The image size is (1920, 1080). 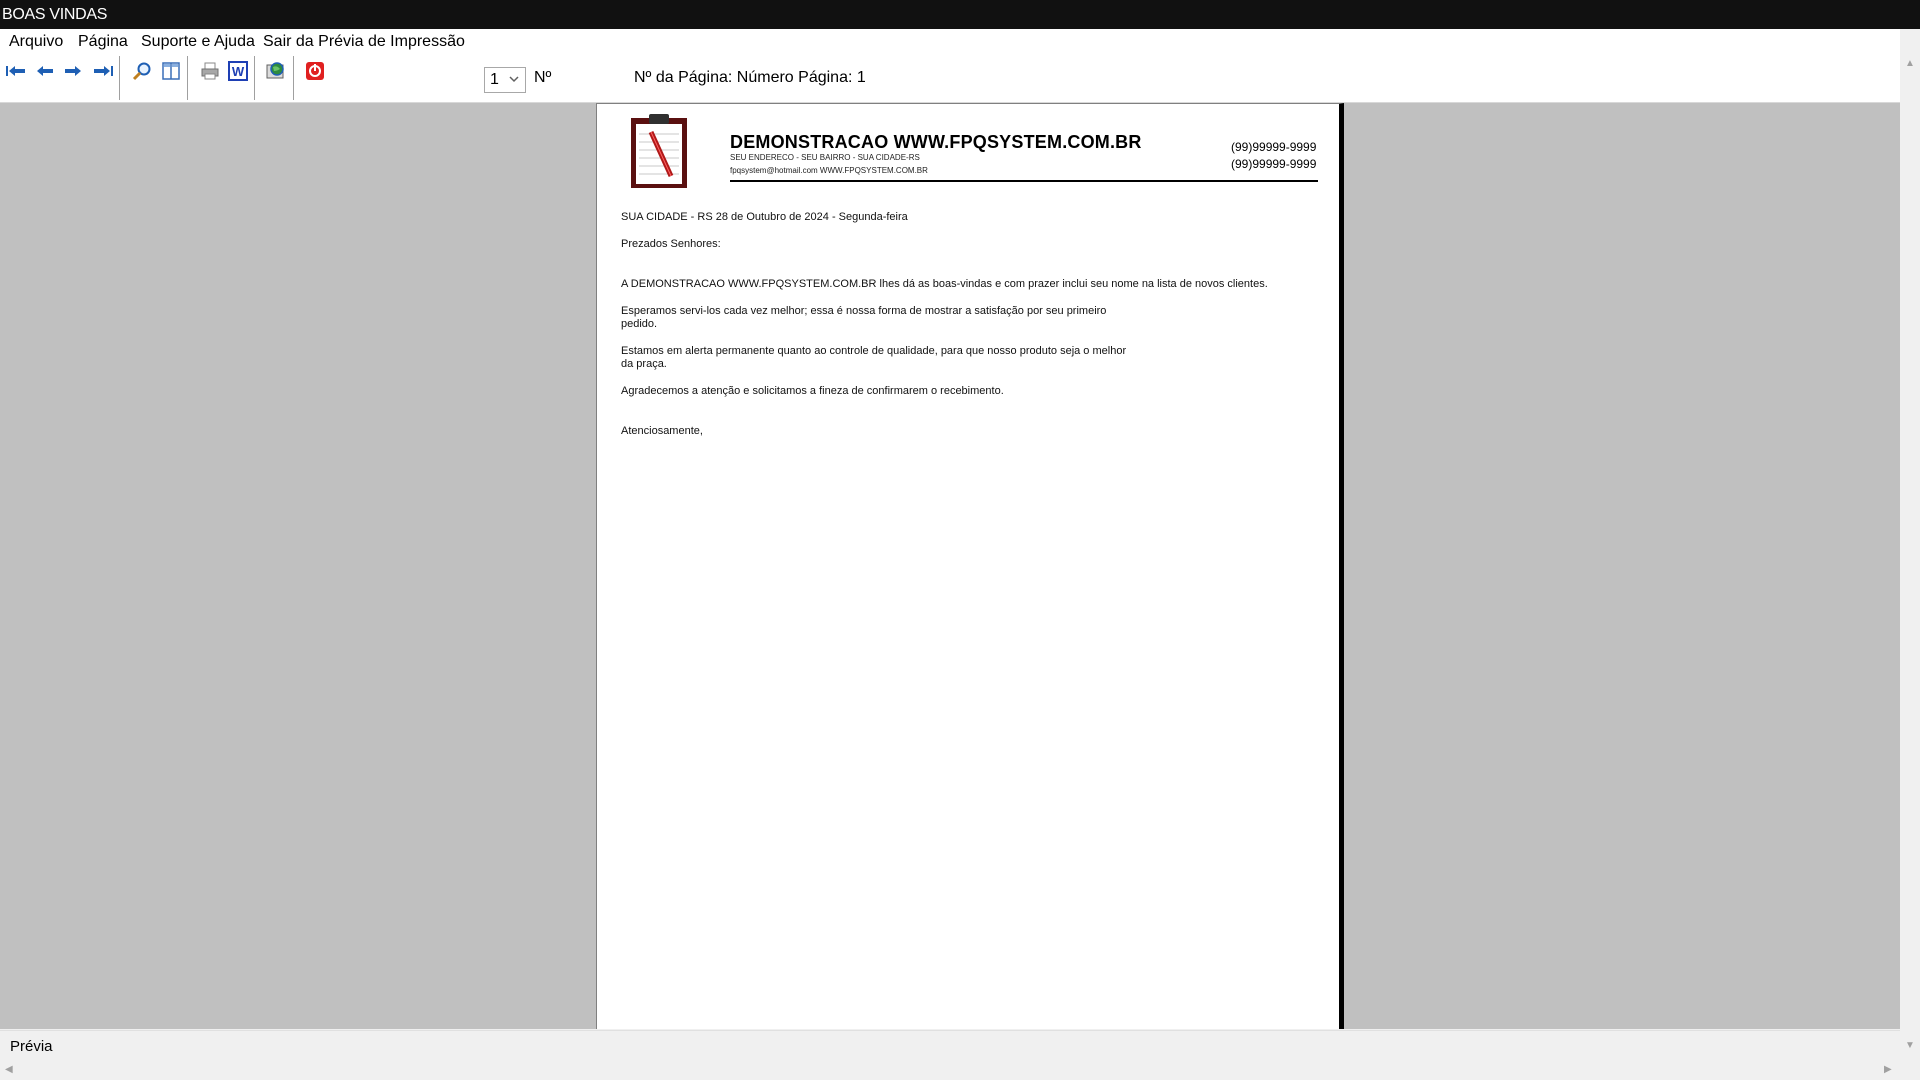 What do you see at coordinates (662, 431) in the screenshot?
I see `letter-closing: Atenciosamente,` at bounding box center [662, 431].